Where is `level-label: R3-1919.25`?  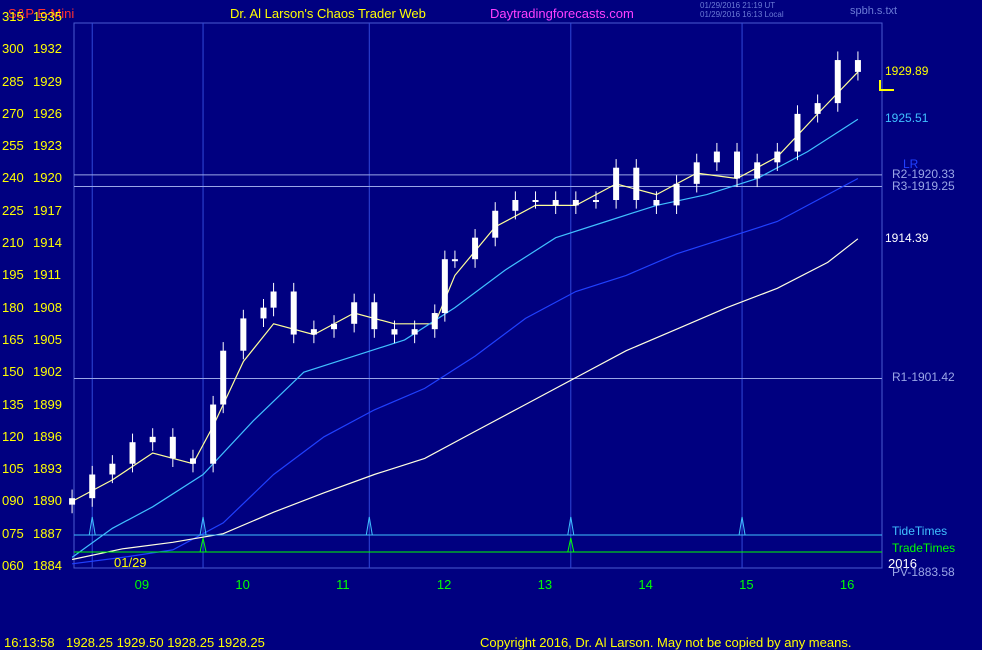
level-label: R3-1919.25 is located at coordinates (923, 185).